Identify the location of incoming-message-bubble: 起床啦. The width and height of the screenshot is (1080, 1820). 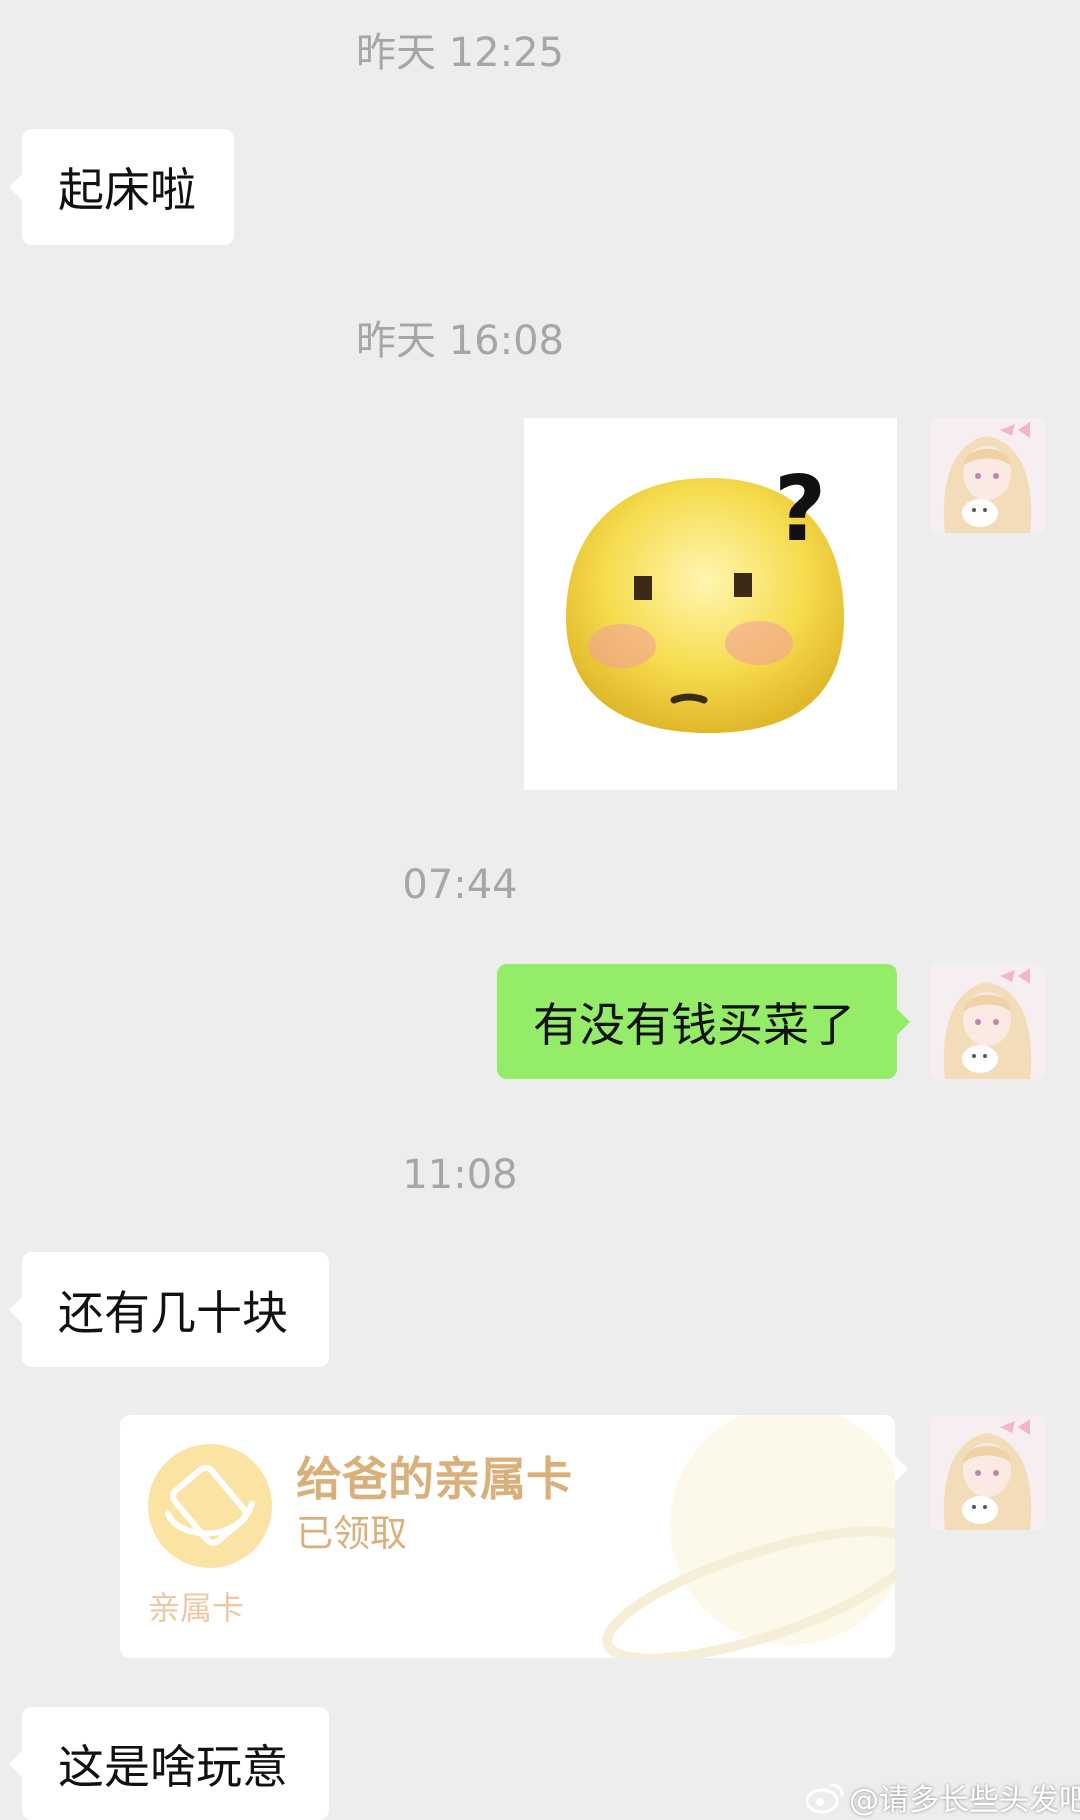
(121, 187).